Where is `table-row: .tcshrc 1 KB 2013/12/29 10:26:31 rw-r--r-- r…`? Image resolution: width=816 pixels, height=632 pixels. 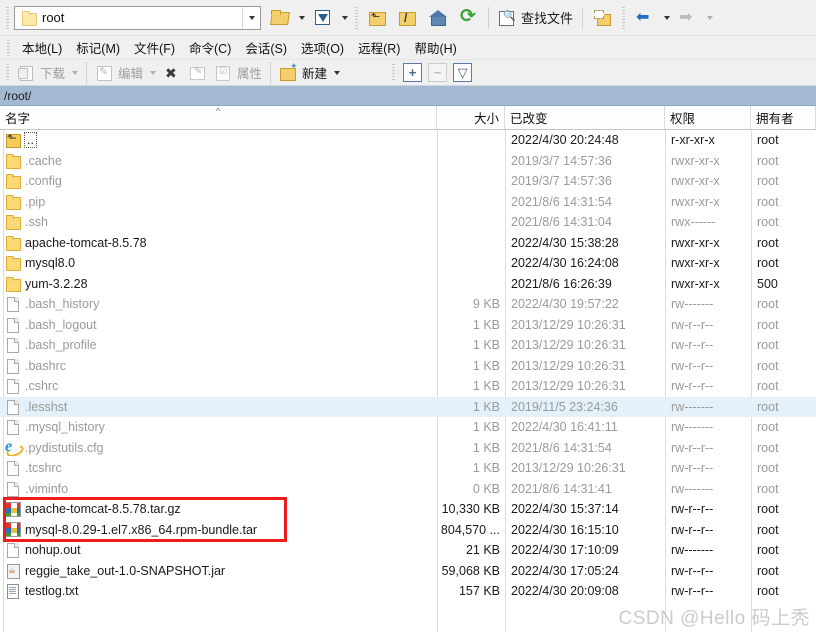 table-row: .tcshrc 1 KB 2013/12/29 10:26:31 rw-r--r-- r… is located at coordinates (408, 468).